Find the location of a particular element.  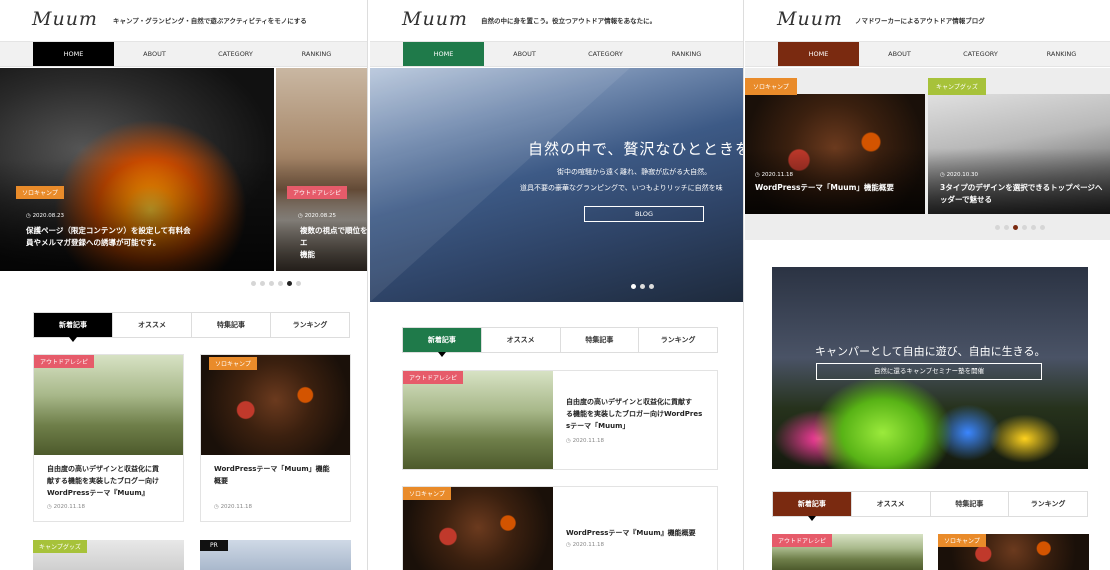

slide-date: ◷ 2020.08.25 is located at coordinates (317, 216).